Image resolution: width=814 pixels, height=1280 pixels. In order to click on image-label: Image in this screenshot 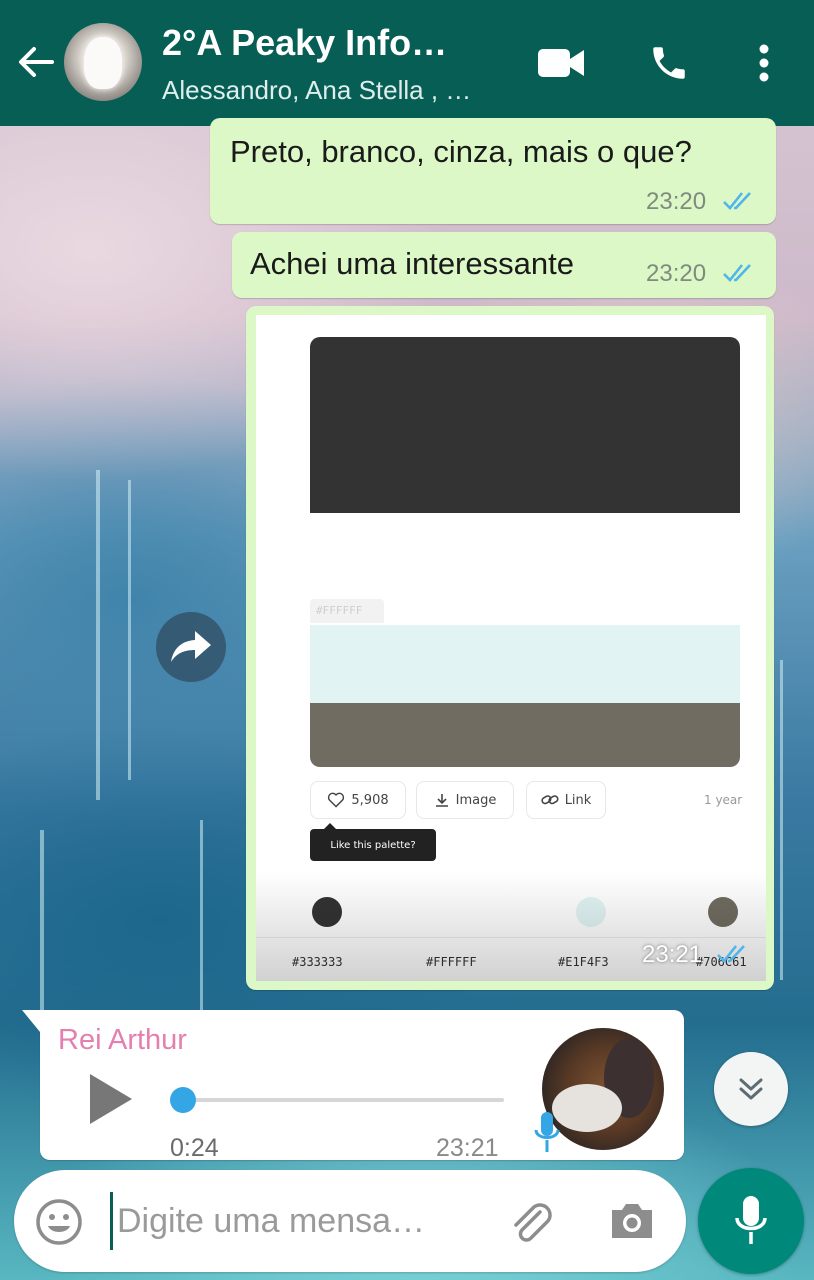, I will do `click(476, 800)`.